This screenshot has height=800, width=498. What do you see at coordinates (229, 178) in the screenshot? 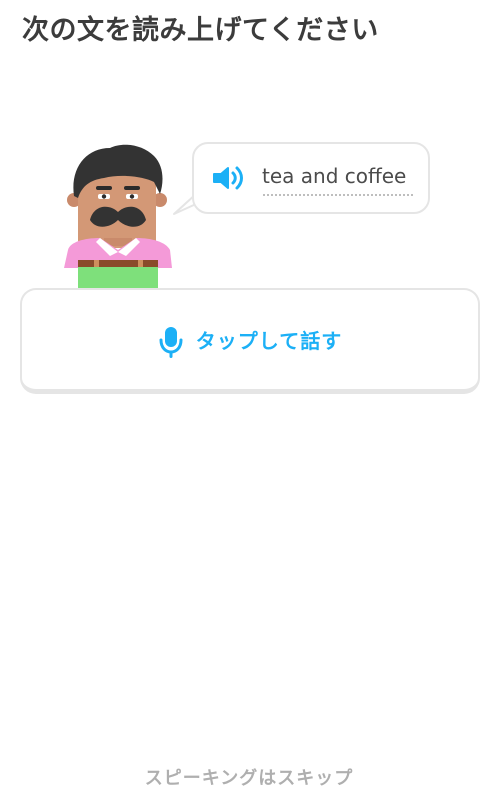
I see `speaker-icon` at bounding box center [229, 178].